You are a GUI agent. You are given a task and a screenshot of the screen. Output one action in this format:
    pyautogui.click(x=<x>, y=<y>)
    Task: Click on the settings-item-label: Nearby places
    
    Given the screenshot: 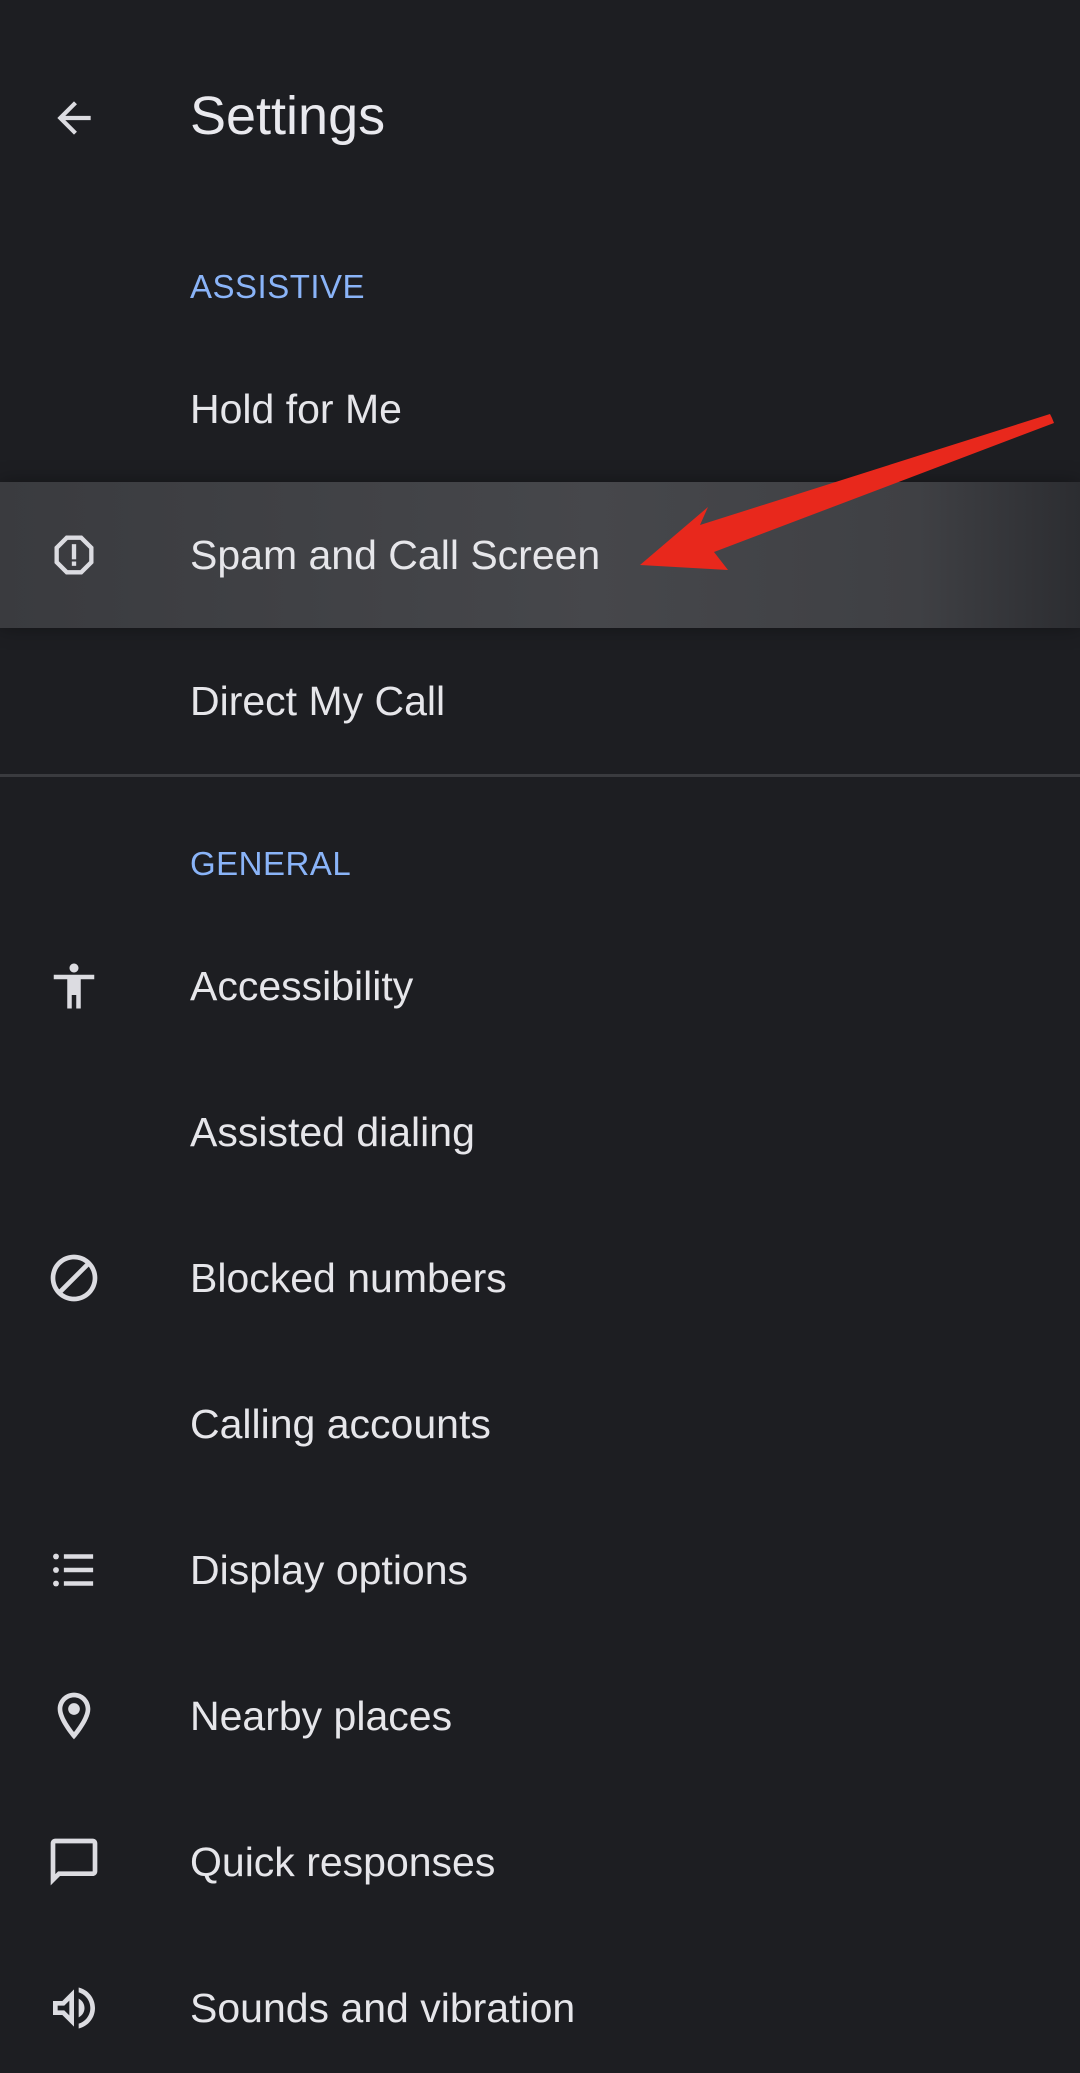 What is the action you would take?
    pyautogui.click(x=321, y=1716)
    